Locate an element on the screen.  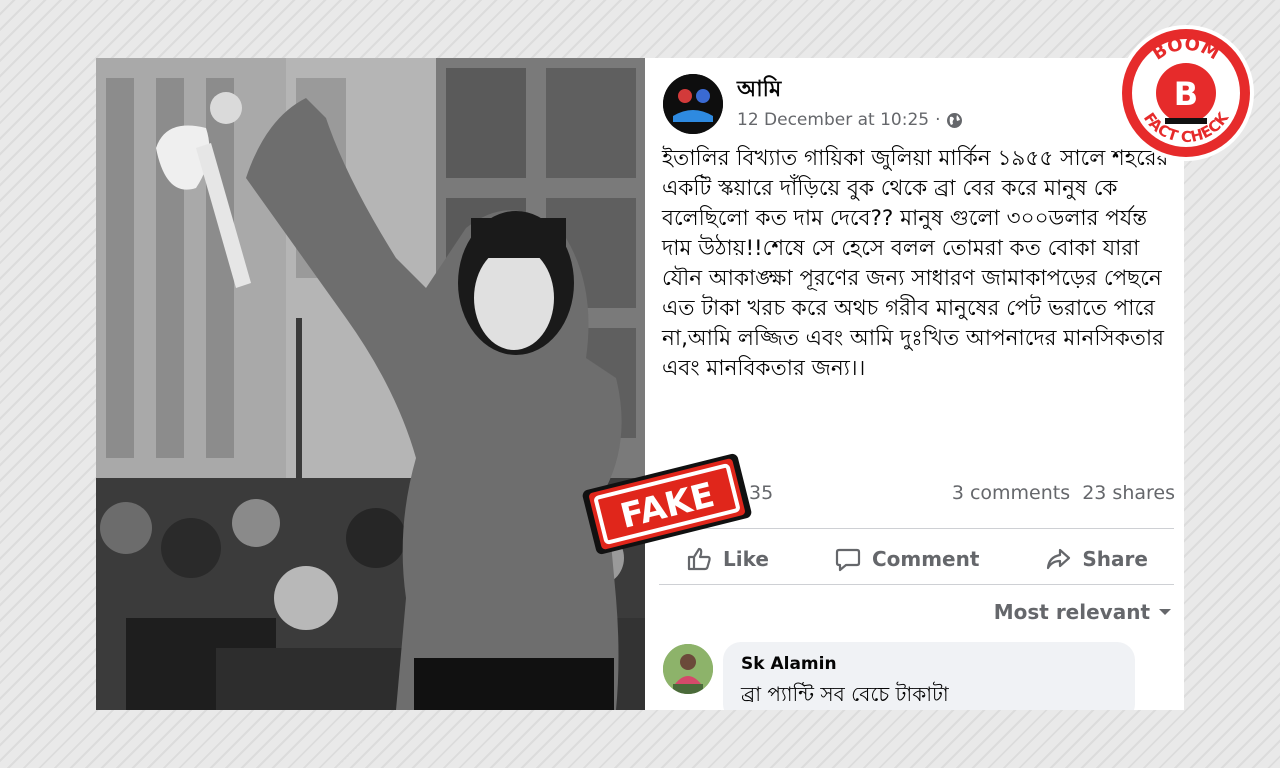
like-icon is located at coordinates (699, 559).